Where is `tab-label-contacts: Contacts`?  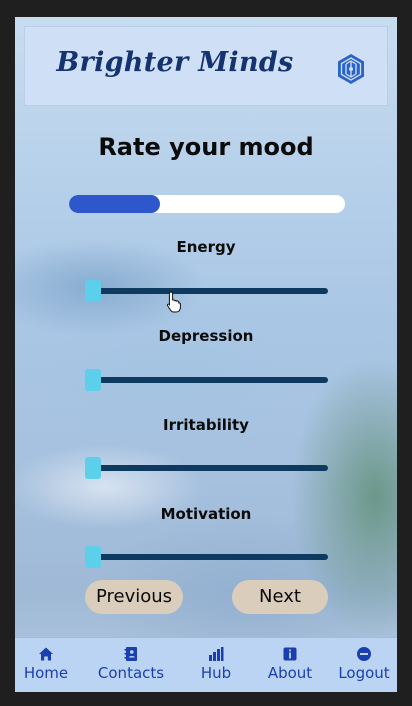
tab-label-contacts: Contacts is located at coordinates (131, 673).